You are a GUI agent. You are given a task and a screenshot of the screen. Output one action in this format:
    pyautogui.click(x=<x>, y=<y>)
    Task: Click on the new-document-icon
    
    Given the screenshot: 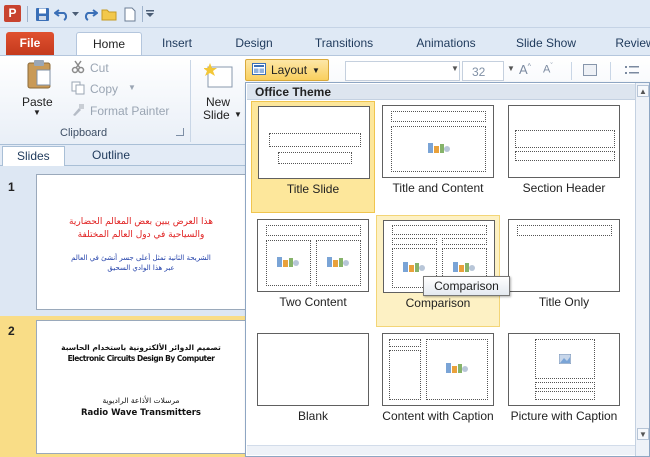 What is the action you would take?
    pyautogui.click(x=130, y=14)
    